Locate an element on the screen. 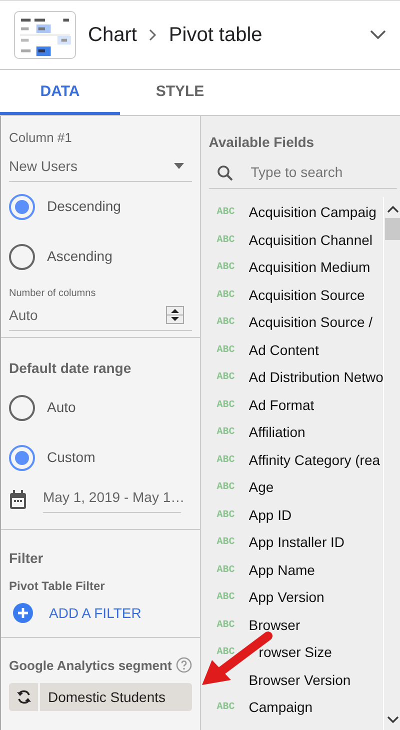  field-label: Column #1 is located at coordinates (41, 138).